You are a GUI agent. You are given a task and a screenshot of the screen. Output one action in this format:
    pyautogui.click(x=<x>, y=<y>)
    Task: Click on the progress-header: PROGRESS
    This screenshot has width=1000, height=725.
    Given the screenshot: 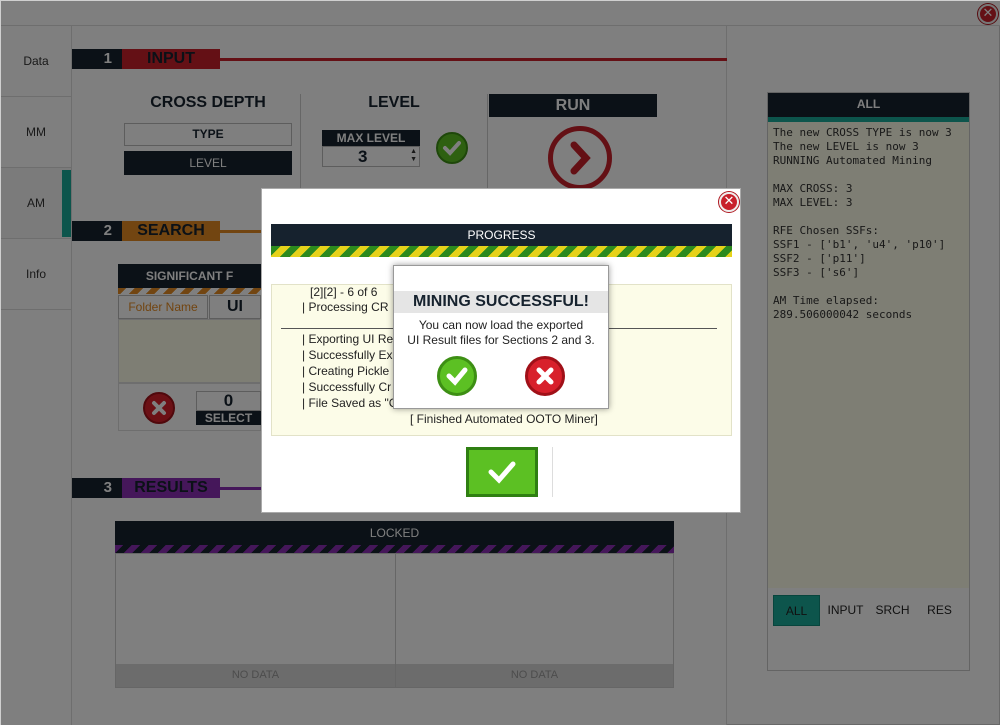 What is the action you would take?
    pyautogui.click(x=501, y=235)
    